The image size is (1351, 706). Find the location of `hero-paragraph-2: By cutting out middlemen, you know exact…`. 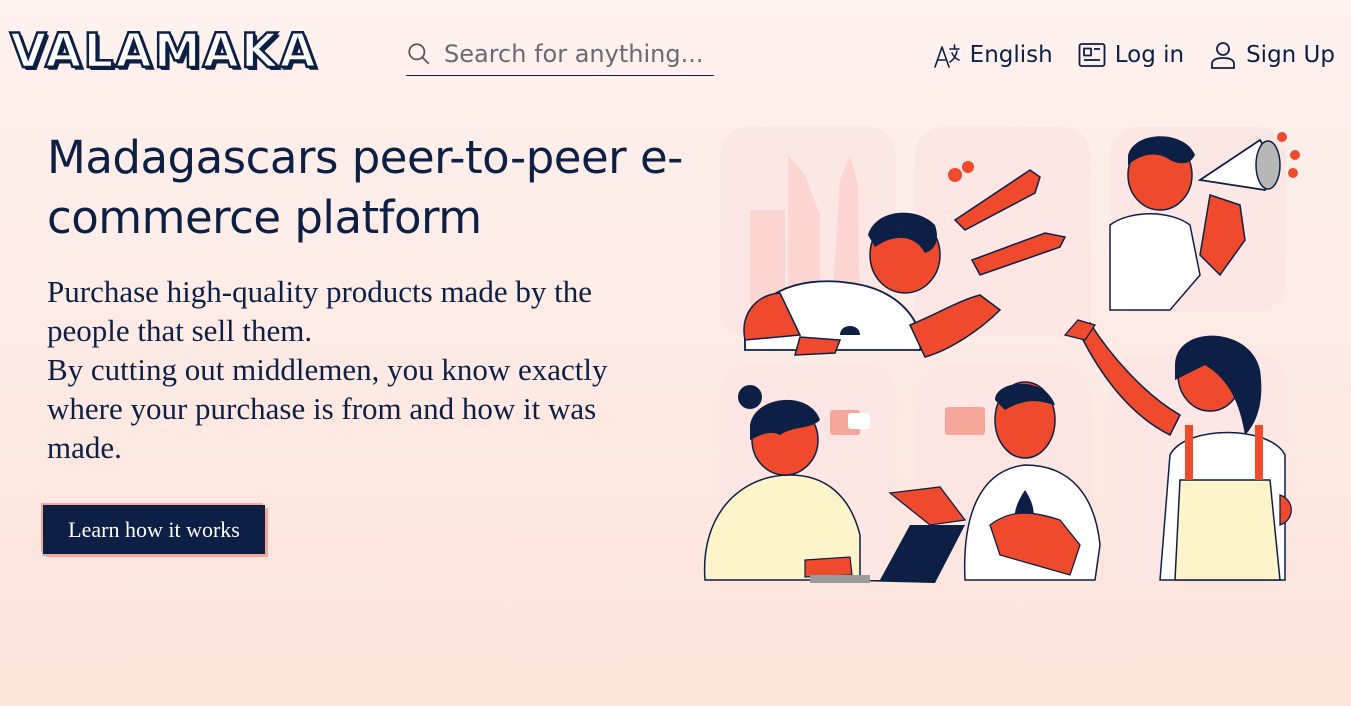

hero-paragraph-2: By cutting out middlemen, you know exact… is located at coordinates (327, 408).